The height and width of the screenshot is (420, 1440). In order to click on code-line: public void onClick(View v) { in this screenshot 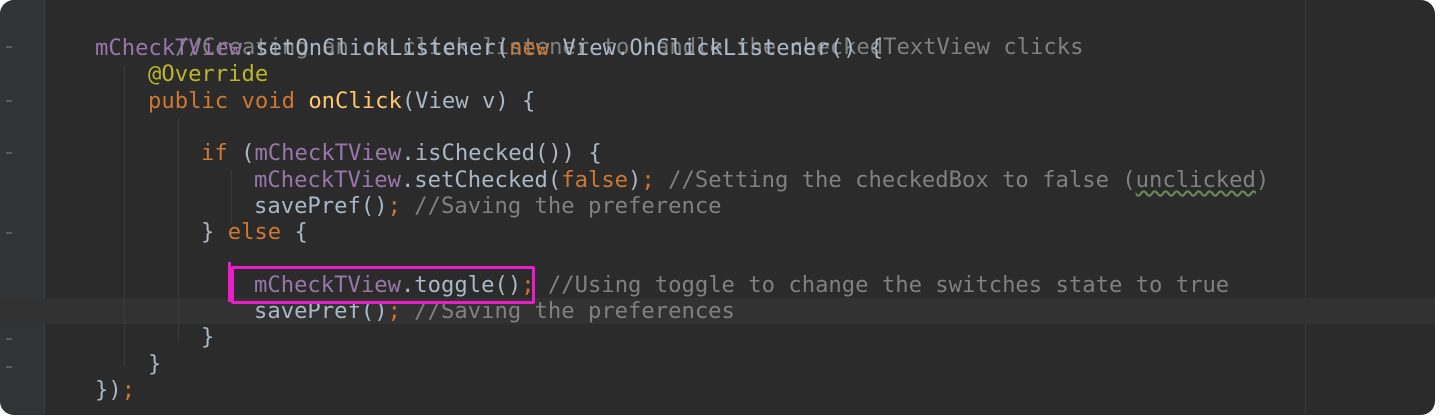, I will do `click(341, 101)`.